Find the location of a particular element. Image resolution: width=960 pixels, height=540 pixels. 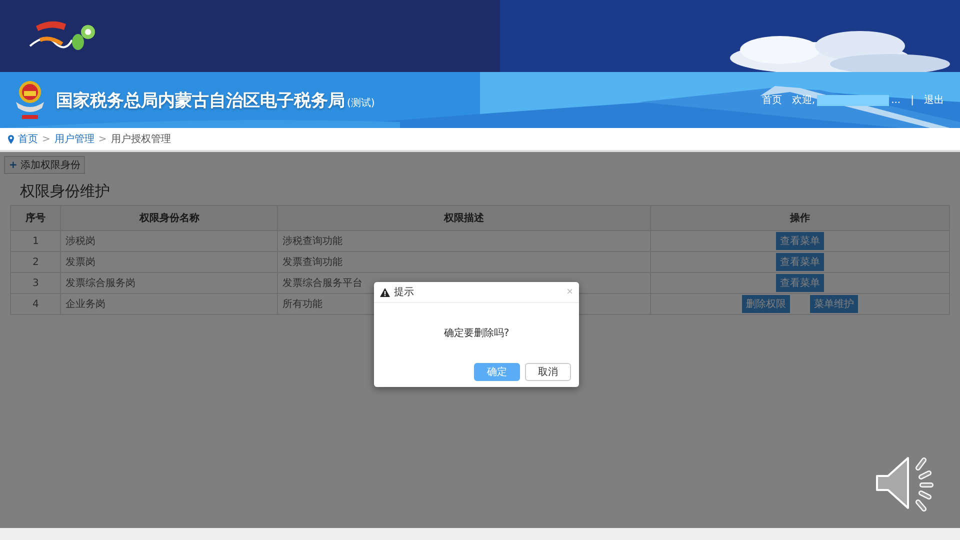

logout-link: 退出 is located at coordinates (934, 100).